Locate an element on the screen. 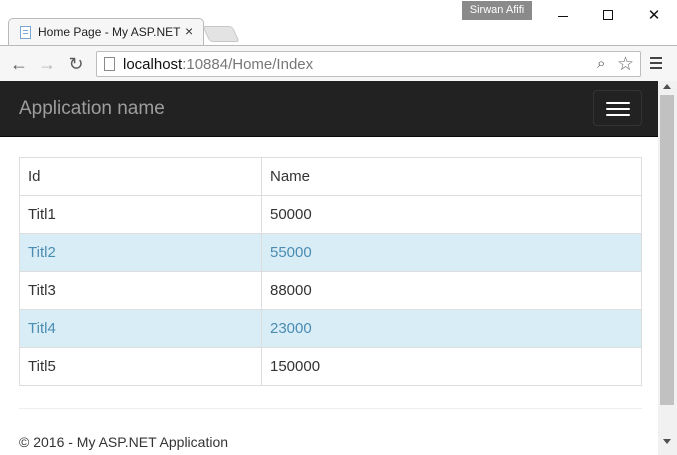  site-navbar: Application name is located at coordinates (329, 109).